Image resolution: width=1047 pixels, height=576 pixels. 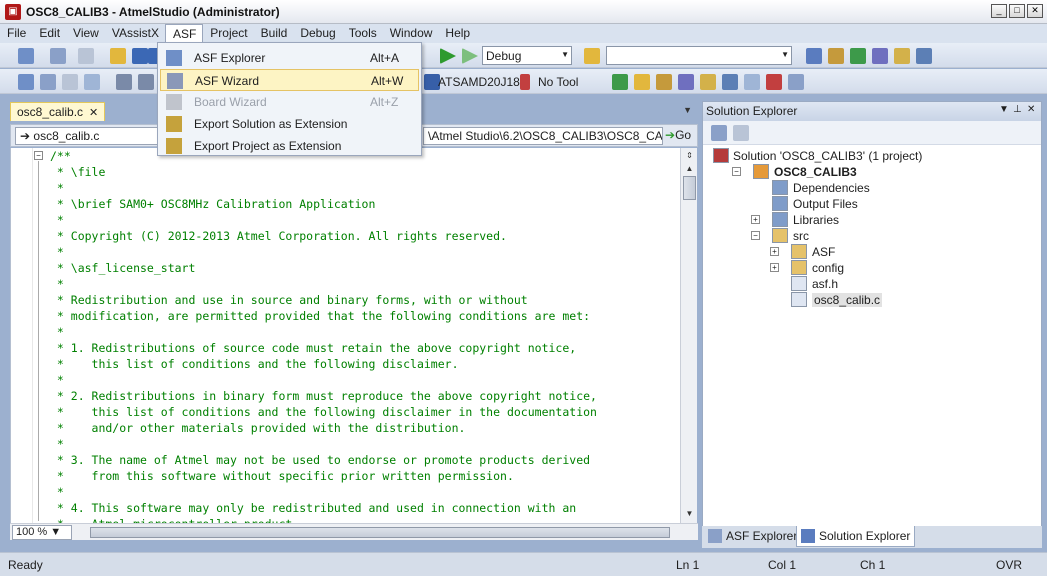 I want to click on close-button: ✕, so click(x=1035, y=11).